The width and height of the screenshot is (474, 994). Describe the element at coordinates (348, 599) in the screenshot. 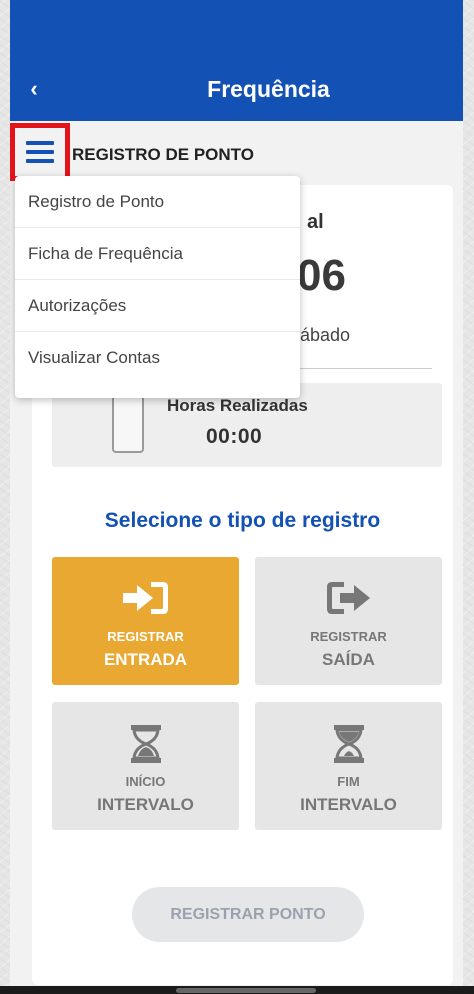

I see `sign-out-icon` at that location.